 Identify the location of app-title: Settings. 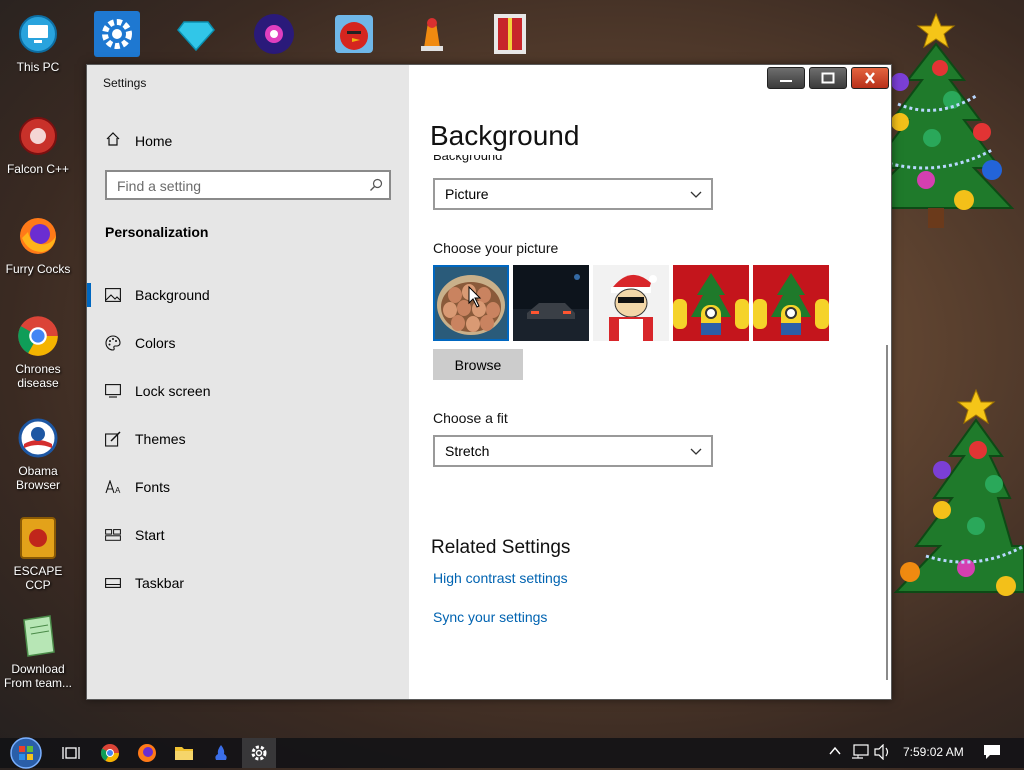
(125, 83).